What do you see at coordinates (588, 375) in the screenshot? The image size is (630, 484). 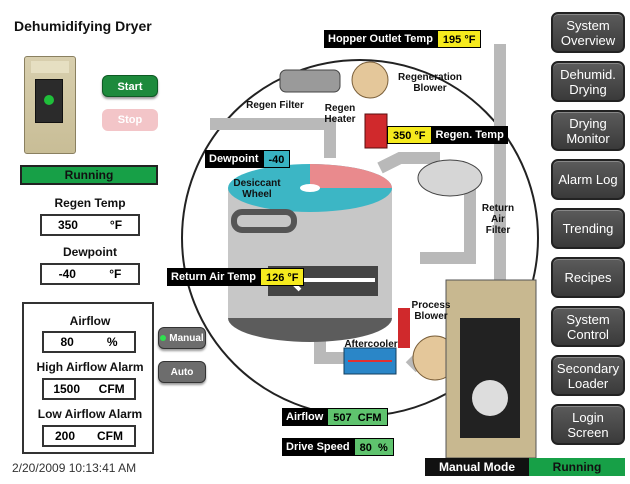 I see `nav-secondary-loader: Secondary Loader` at bounding box center [588, 375].